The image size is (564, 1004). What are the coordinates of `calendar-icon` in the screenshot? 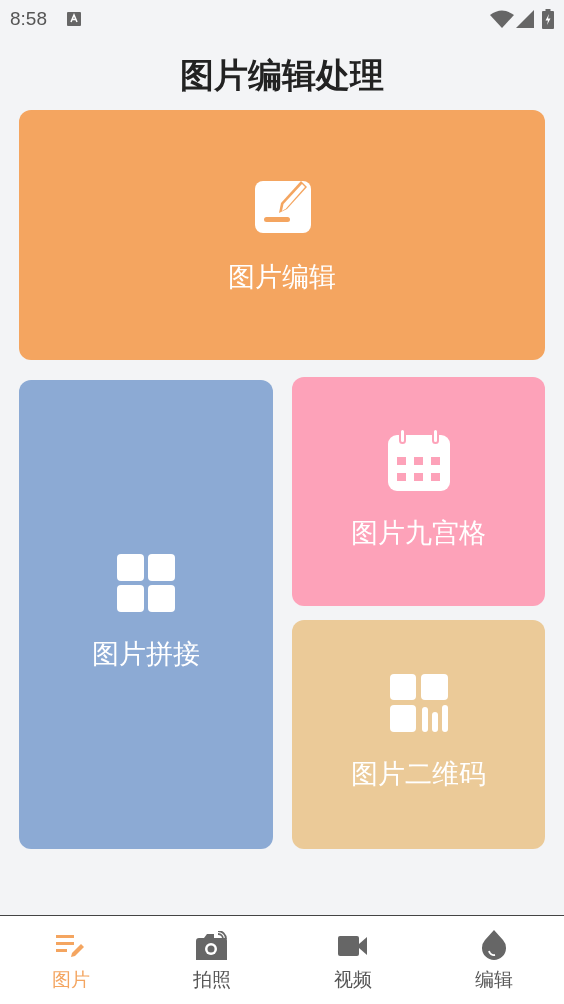 It's located at (418, 460).